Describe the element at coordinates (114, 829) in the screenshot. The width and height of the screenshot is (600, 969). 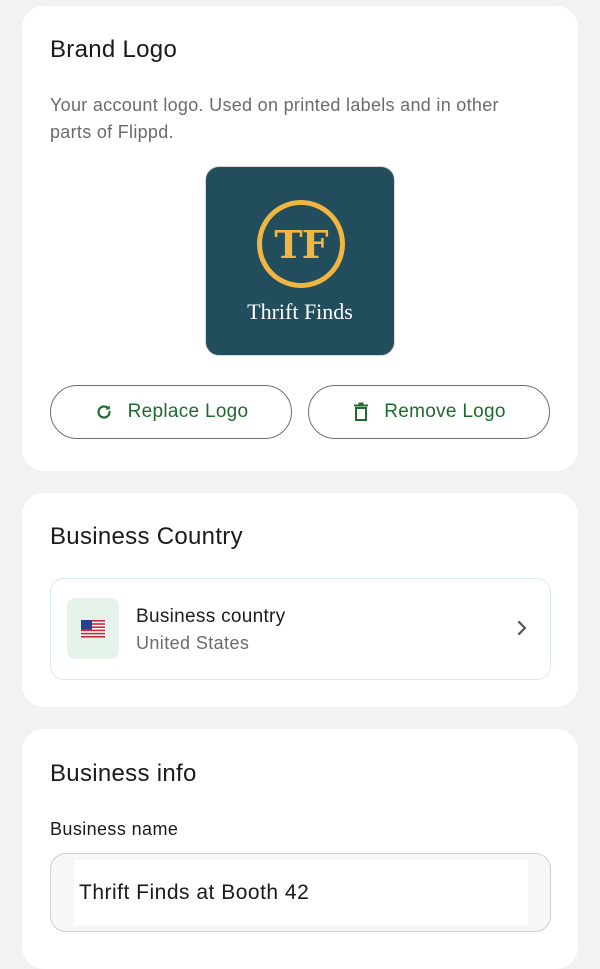
I see `business-name-label: Business name` at that location.